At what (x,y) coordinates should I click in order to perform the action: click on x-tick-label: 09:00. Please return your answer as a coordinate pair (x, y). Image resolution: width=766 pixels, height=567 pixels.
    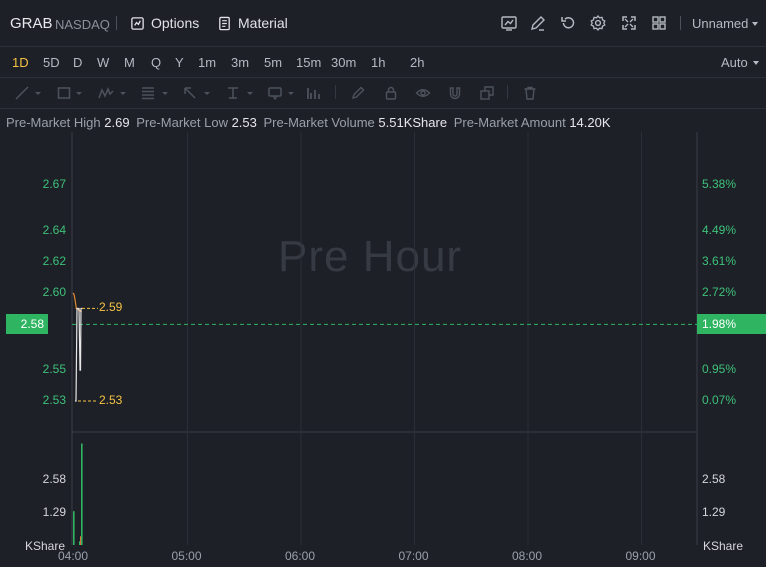
    Looking at the image, I should click on (640, 556).